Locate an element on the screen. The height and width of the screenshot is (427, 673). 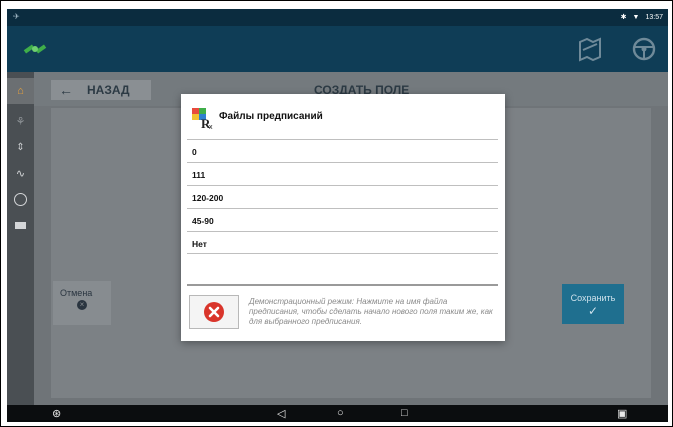
pulse-icon: ∿ is located at coordinates (20, 173).